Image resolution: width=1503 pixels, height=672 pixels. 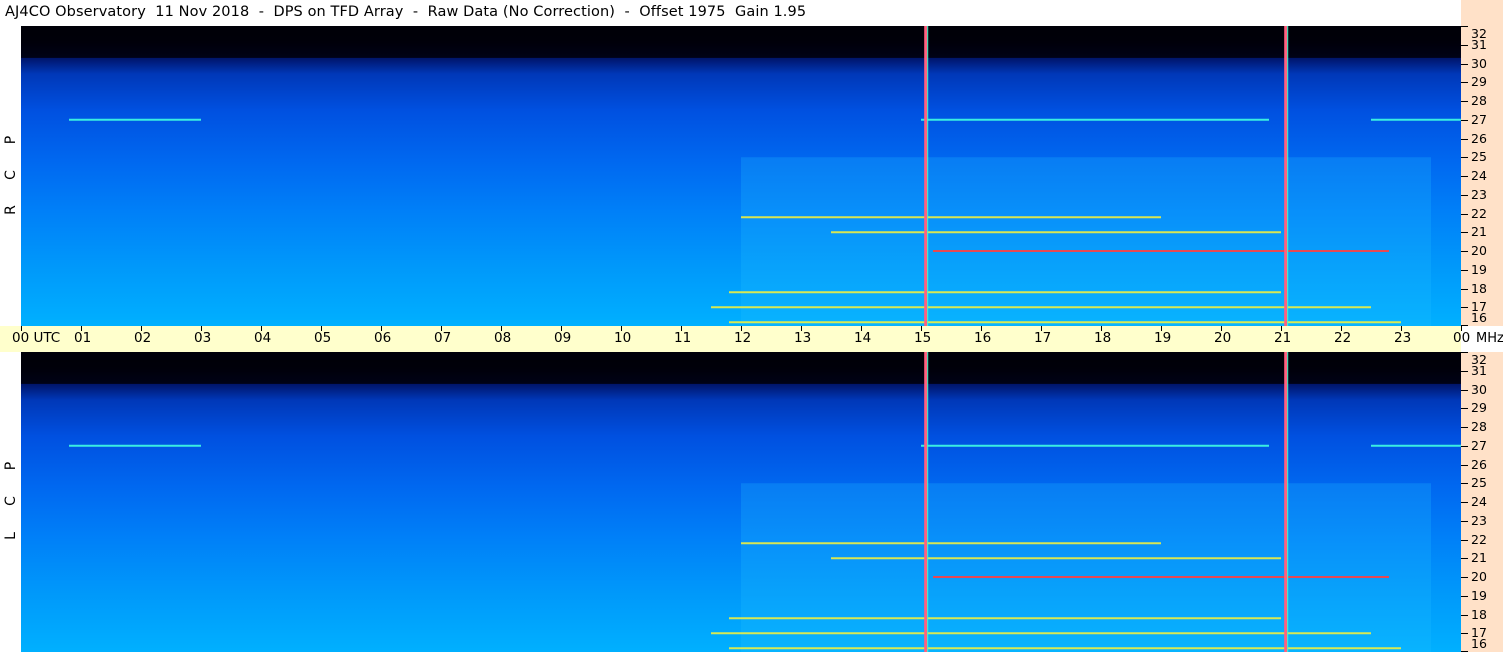 I want to click on freq-tick-label: 21, so click(x=1479, y=558).